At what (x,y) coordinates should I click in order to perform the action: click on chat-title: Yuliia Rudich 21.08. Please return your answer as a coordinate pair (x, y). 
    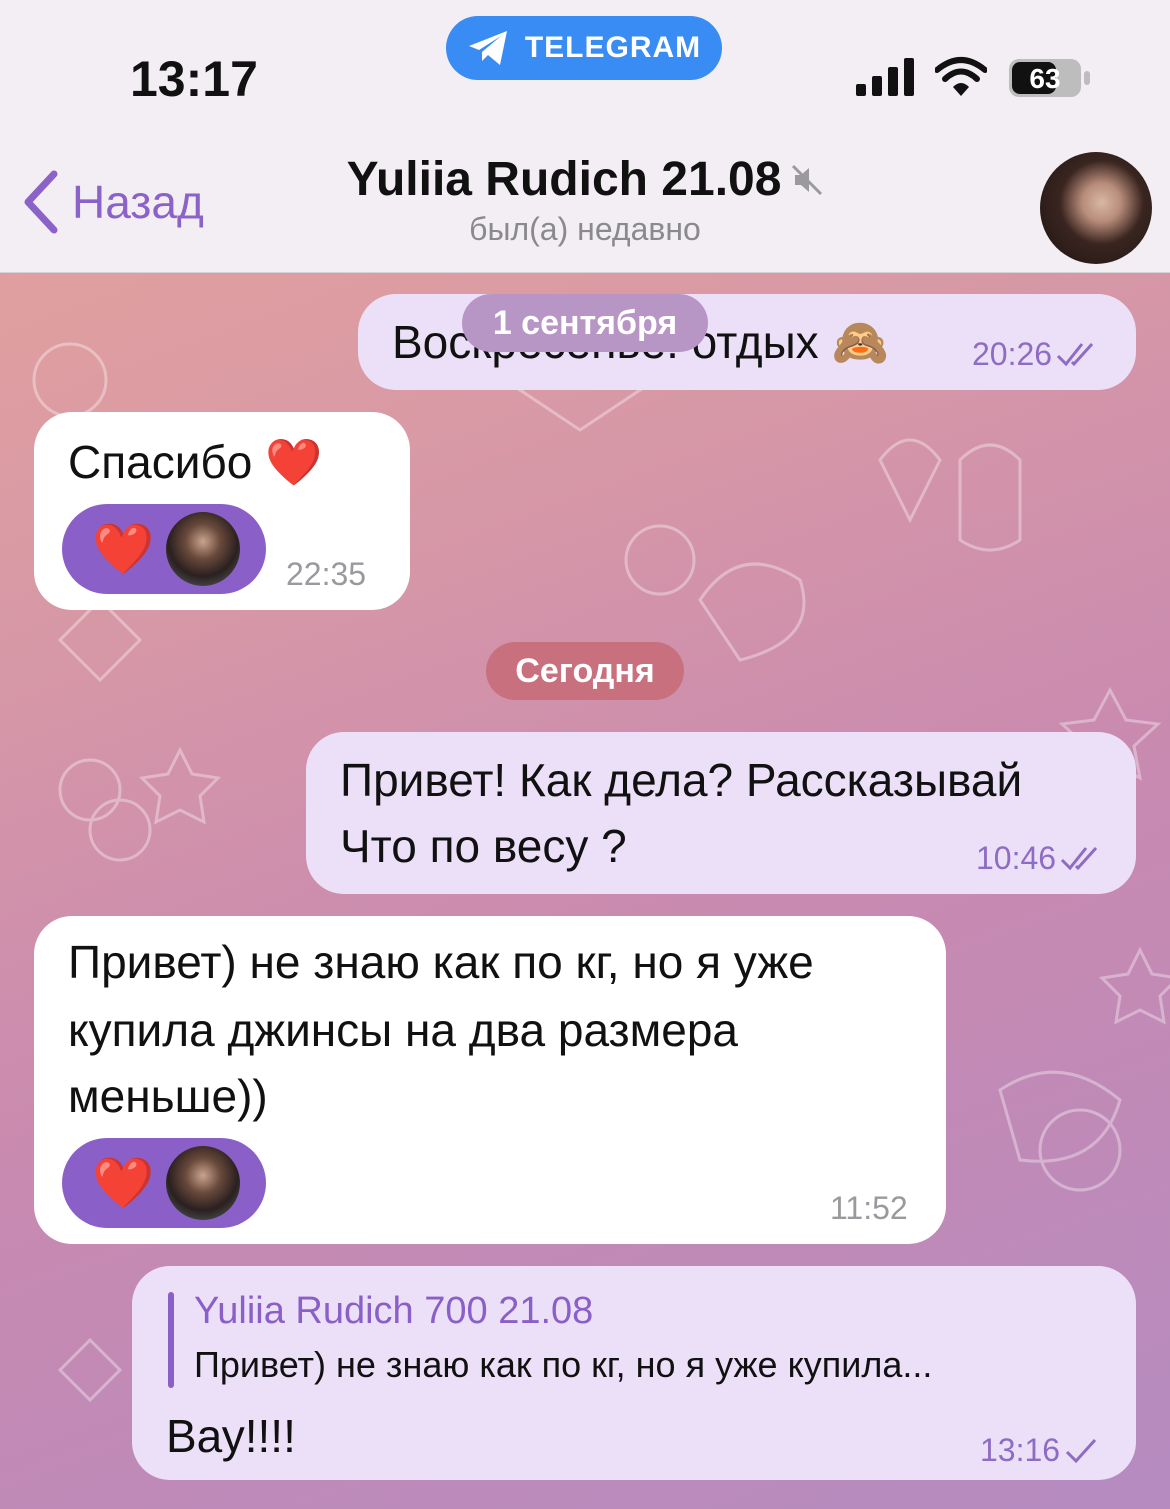
    Looking at the image, I should click on (564, 179).